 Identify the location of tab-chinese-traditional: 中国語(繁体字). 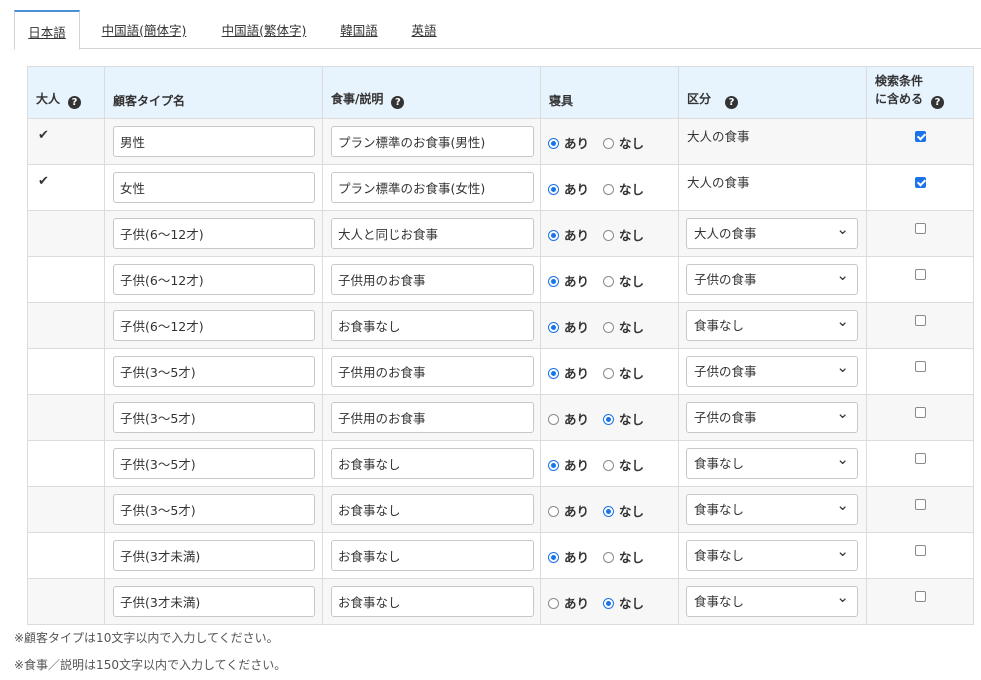
(264, 29).